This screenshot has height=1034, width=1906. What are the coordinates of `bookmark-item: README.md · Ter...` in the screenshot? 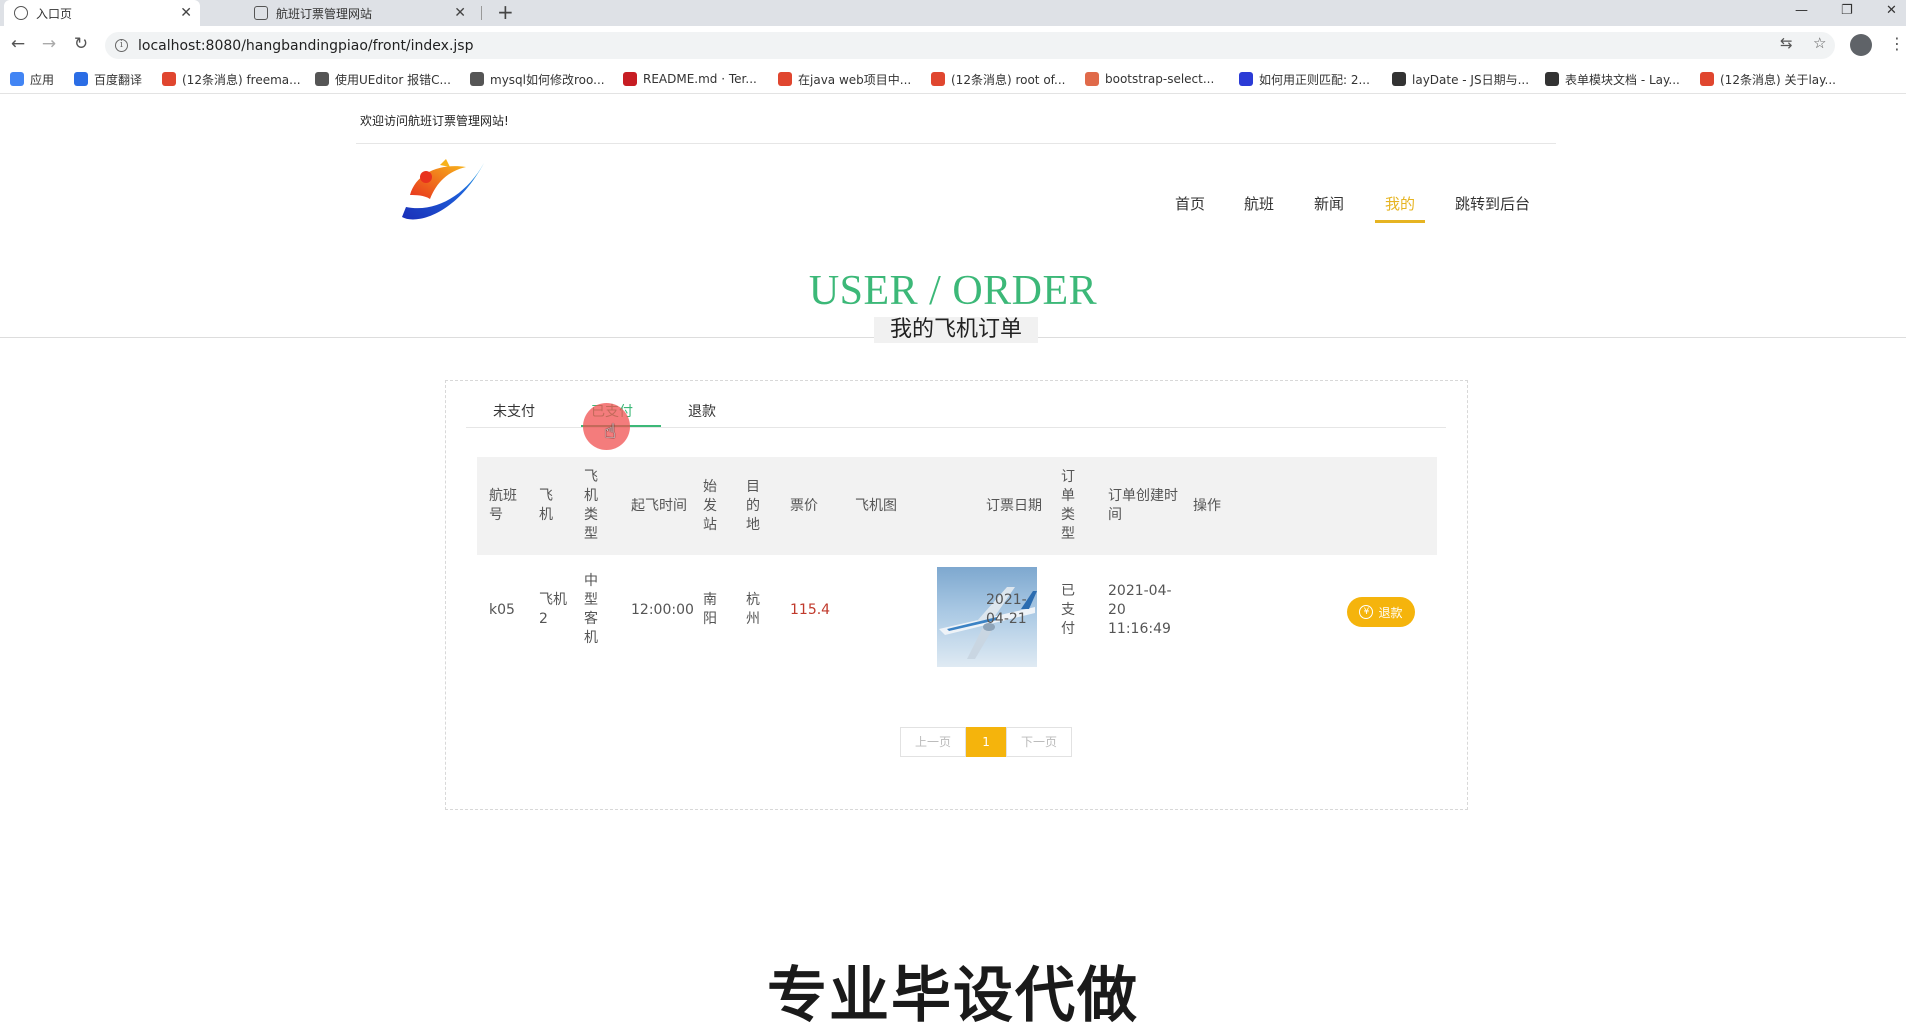 It's located at (690, 79).